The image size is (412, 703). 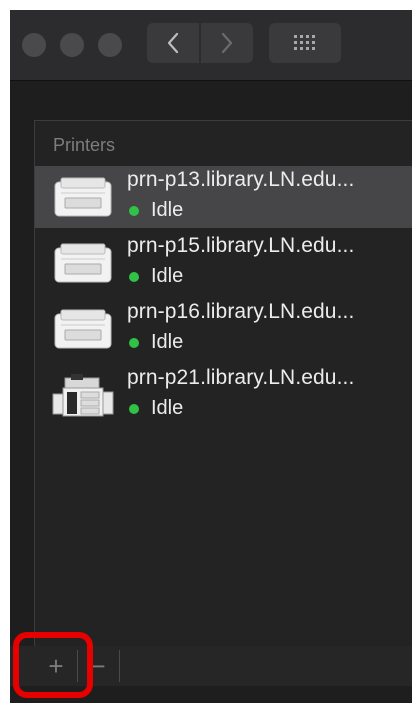 I want to click on grid-icon, so click(x=304, y=42).